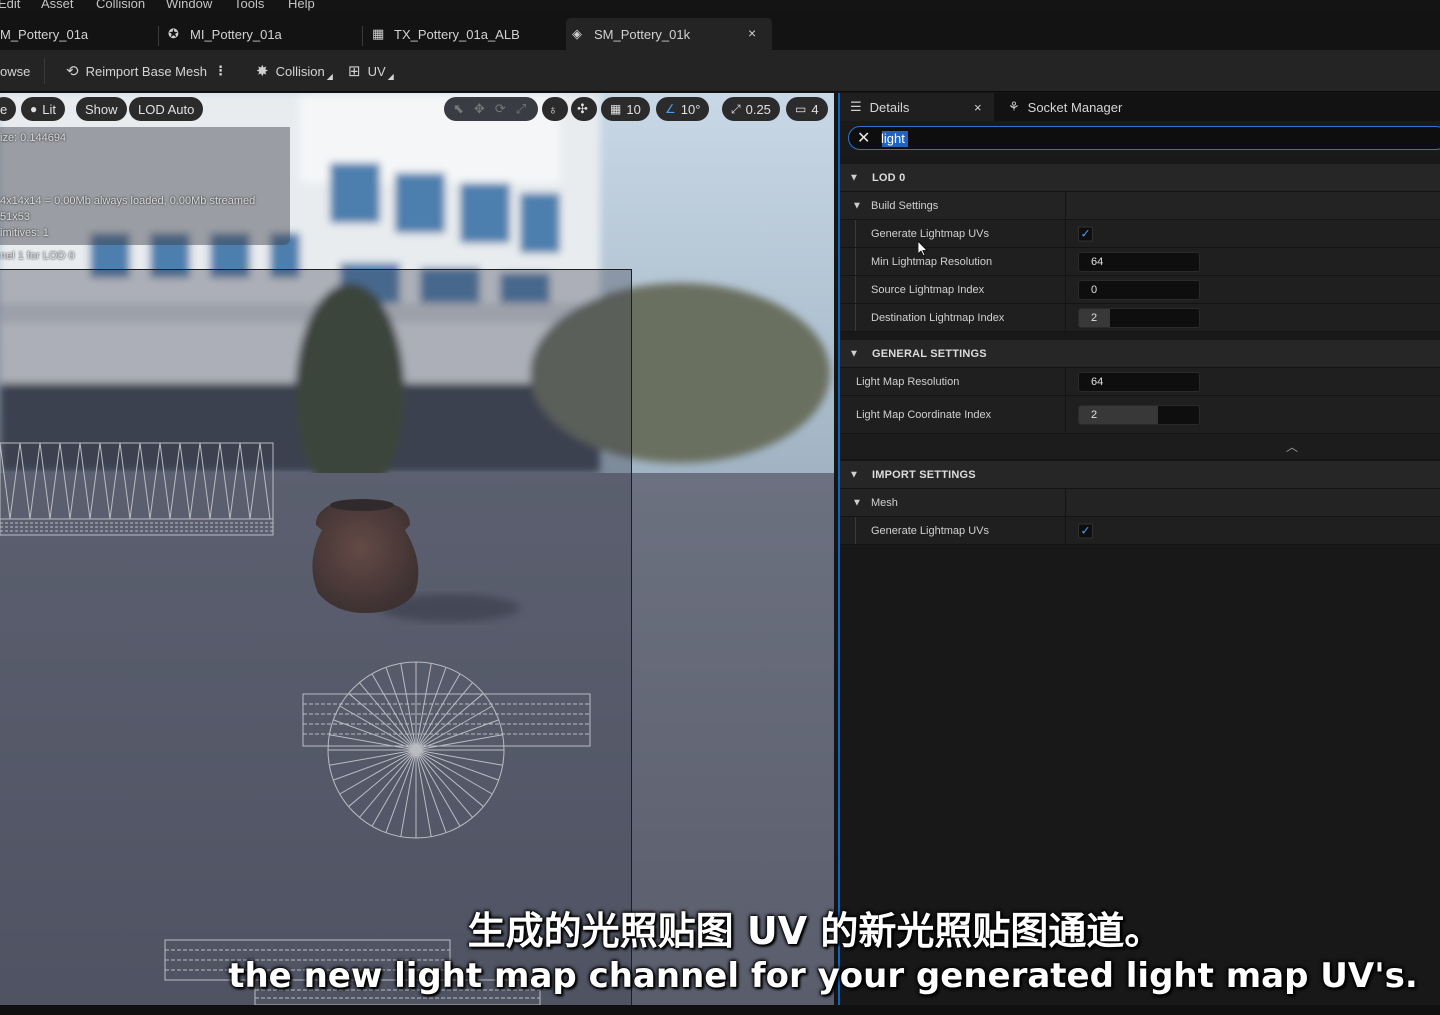 This screenshot has width=1440, height=1015. What do you see at coordinates (220, 71) in the screenshot?
I see `more-options-icon: ⋮` at bounding box center [220, 71].